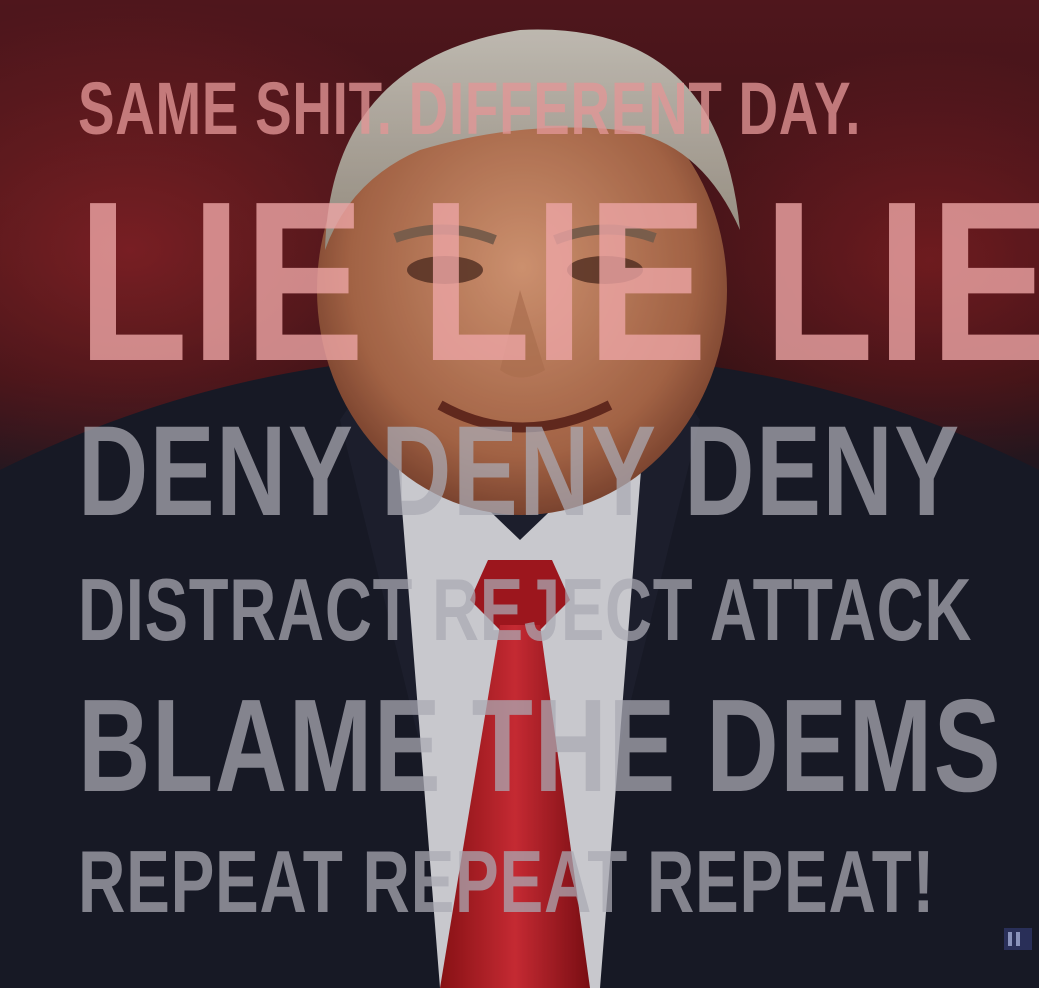  Describe the element at coordinates (525, 609) in the screenshot. I see `line-distract: DISTRACT REJECT ATTACK` at that location.